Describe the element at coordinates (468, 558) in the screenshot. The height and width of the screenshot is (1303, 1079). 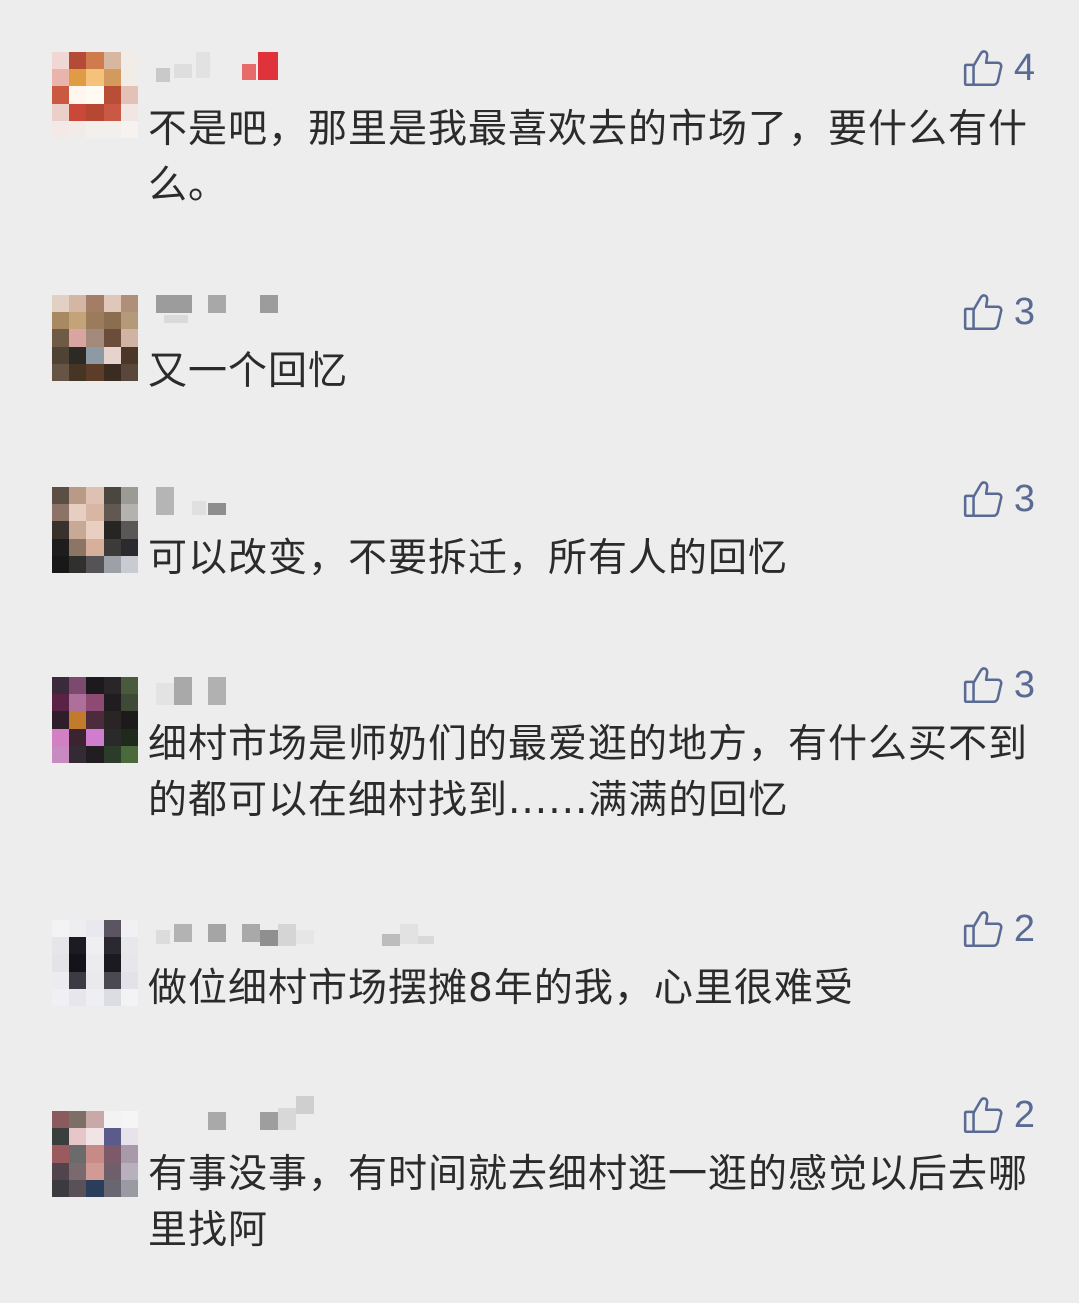
I see `comment-text: 可以改变，不要拆迁，所有人的回忆` at that location.